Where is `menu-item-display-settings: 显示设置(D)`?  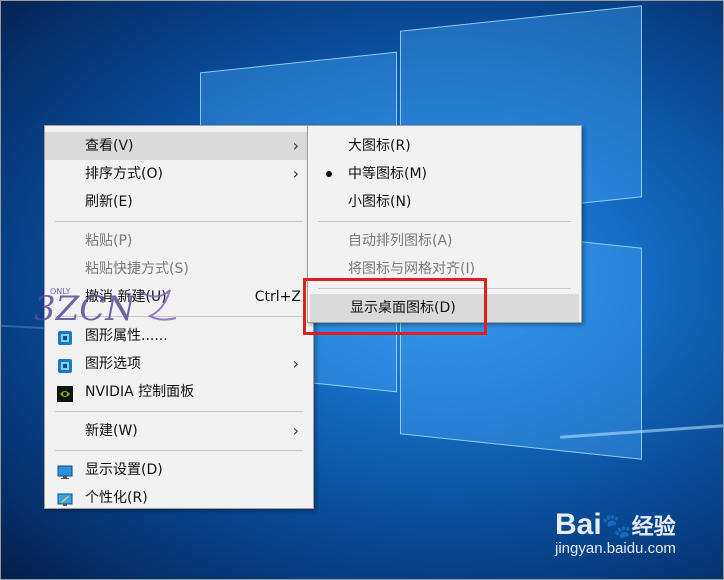 menu-item-display-settings: 显示设置(D) is located at coordinates (179, 470).